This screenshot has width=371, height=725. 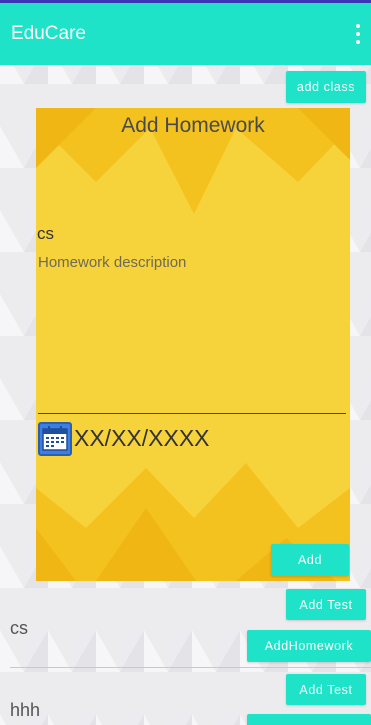 I want to click on description-underline, so click(x=192, y=413).